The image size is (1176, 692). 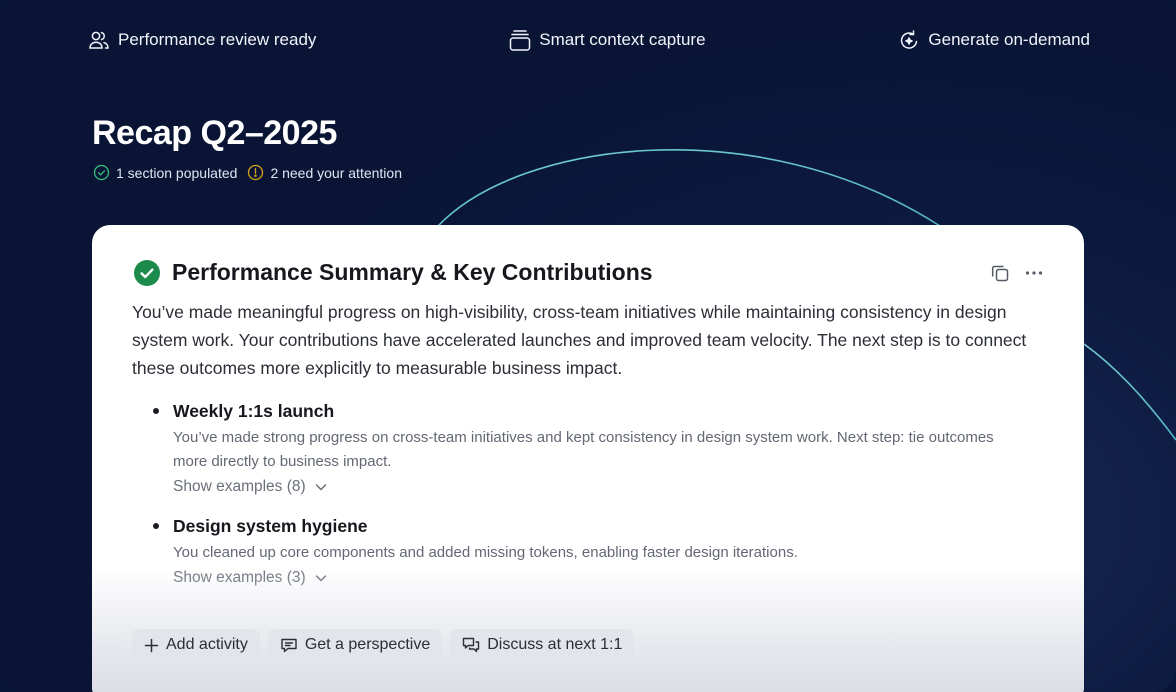 I want to click on feature-generate: Generate on-demand, so click(x=994, y=40).